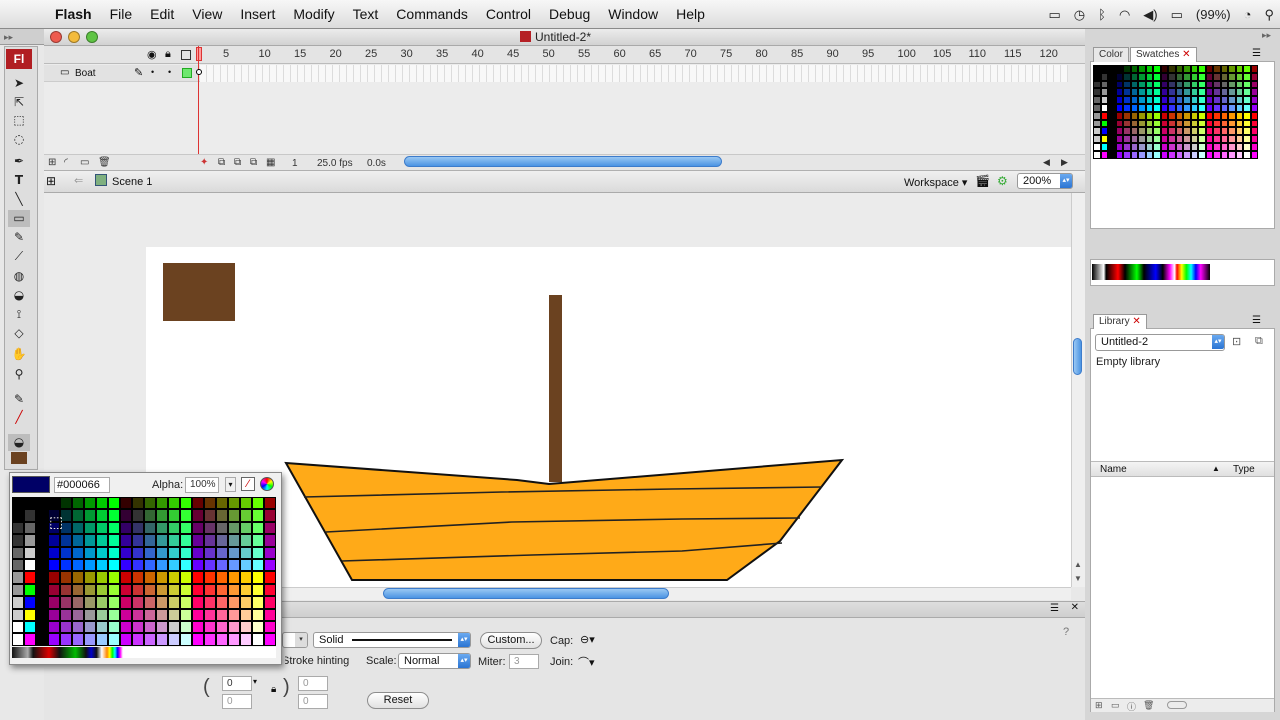  What do you see at coordinates (230, 484) in the screenshot?
I see `alpha-dropdown-icon: ▾` at bounding box center [230, 484].